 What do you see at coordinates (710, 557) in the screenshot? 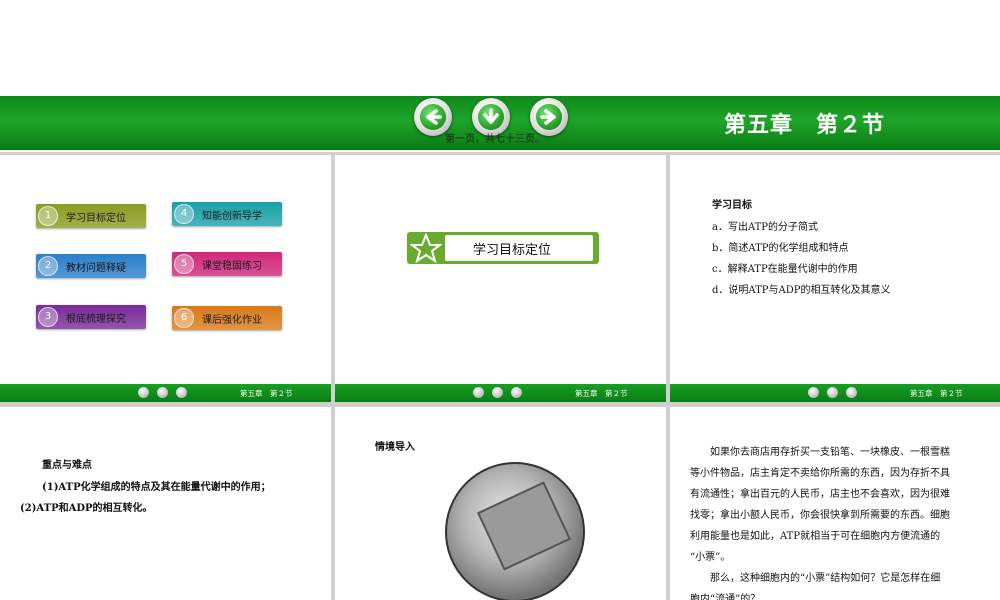
I see `paragraph-line: “小票”。` at bounding box center [710, 557].